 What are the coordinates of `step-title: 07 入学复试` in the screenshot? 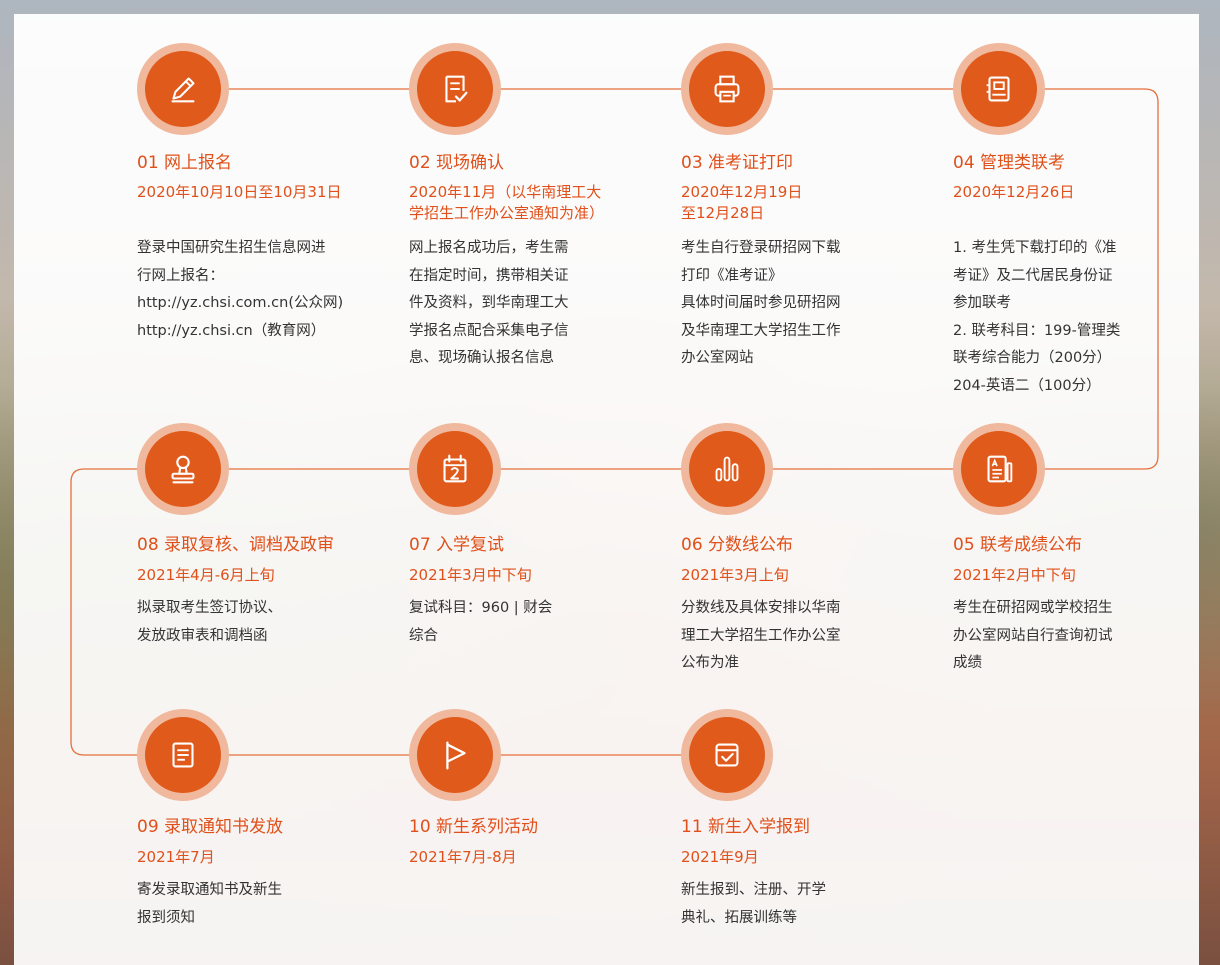 It's located at (457, 545).